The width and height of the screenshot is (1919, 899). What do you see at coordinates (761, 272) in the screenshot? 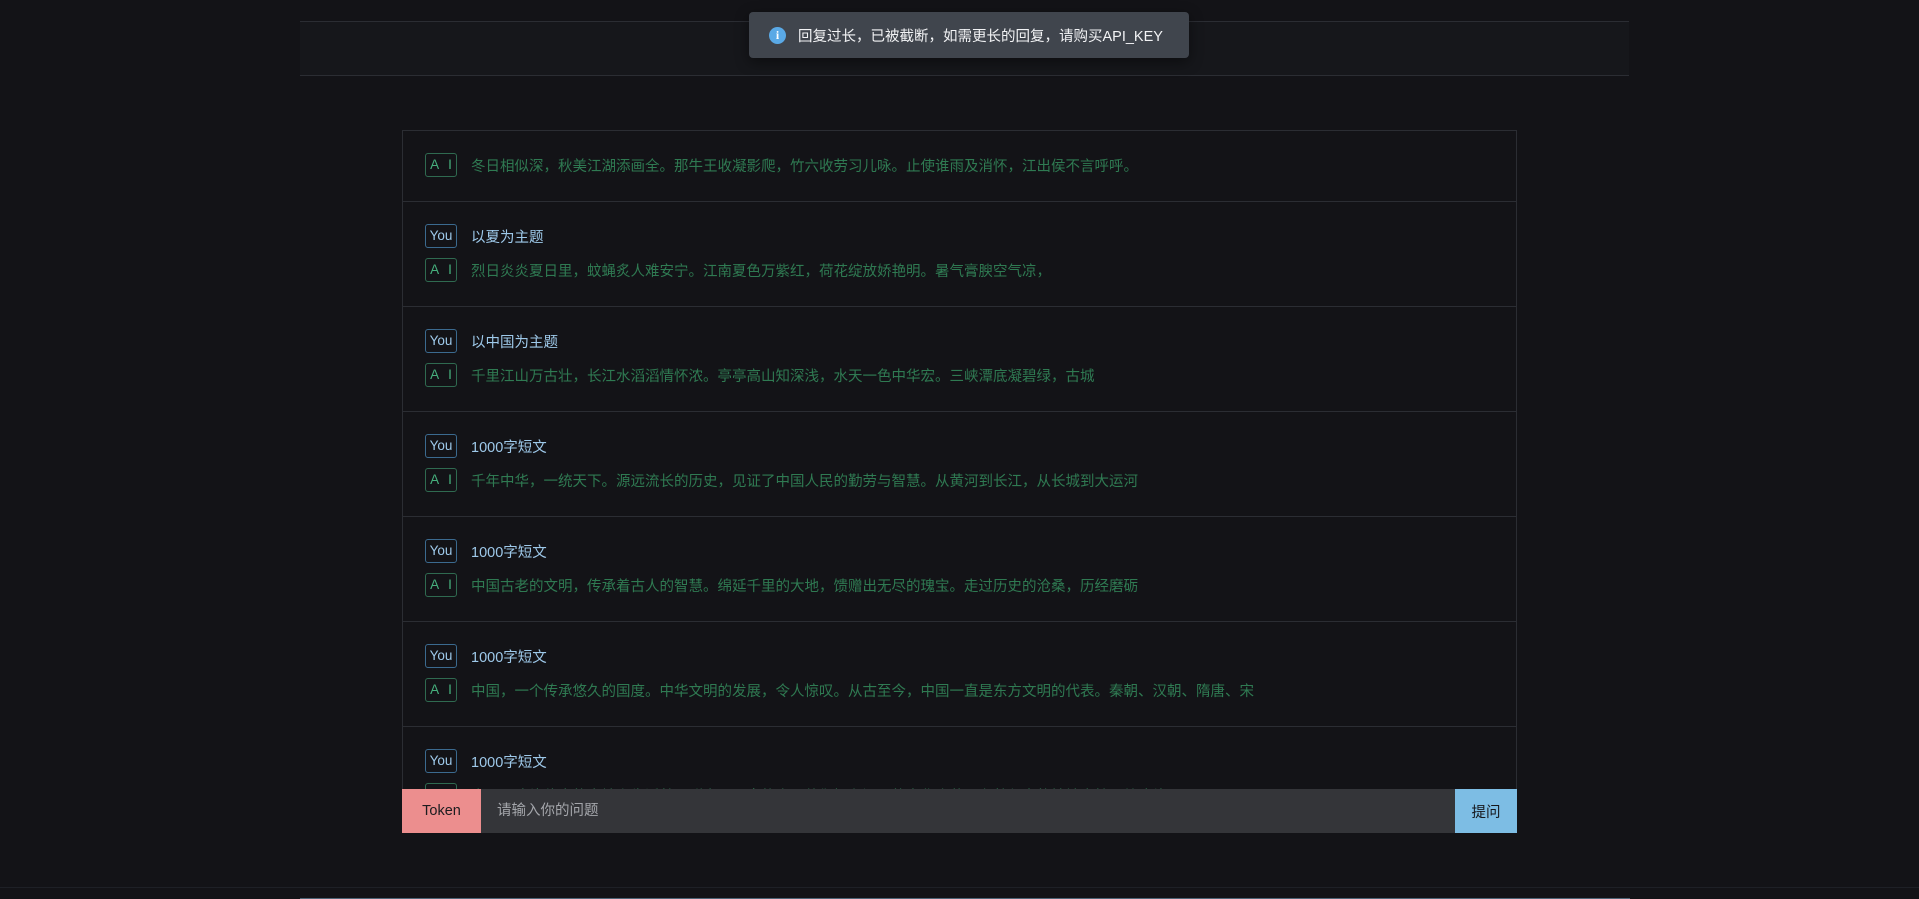
I see `message-text: 烈日炎炎夏日里，蚊蝇炙人难安宁。江南夏色万紫红，荷花绽放娇艳明。暑气膏腴空气凉，` at bounding box center [761, 272].